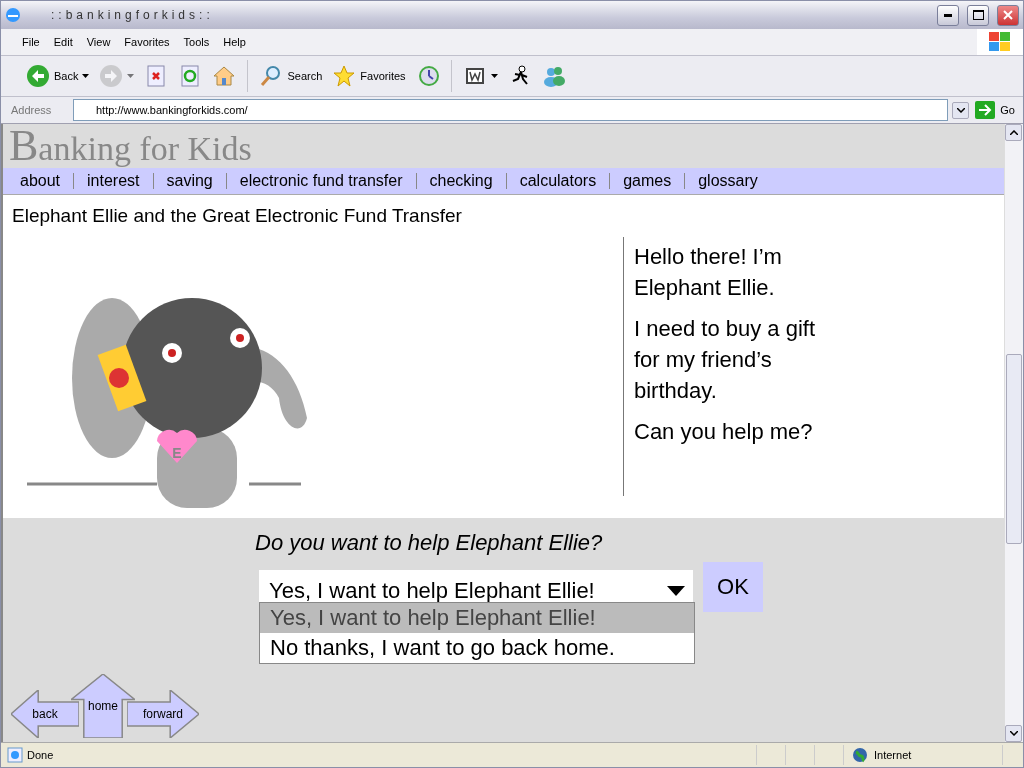 The image size is (1024, 768). What do you see at coordinates (103, 706) in the screenshot?
I see `home-arrow-button: home` at bounding box center [103, 706].